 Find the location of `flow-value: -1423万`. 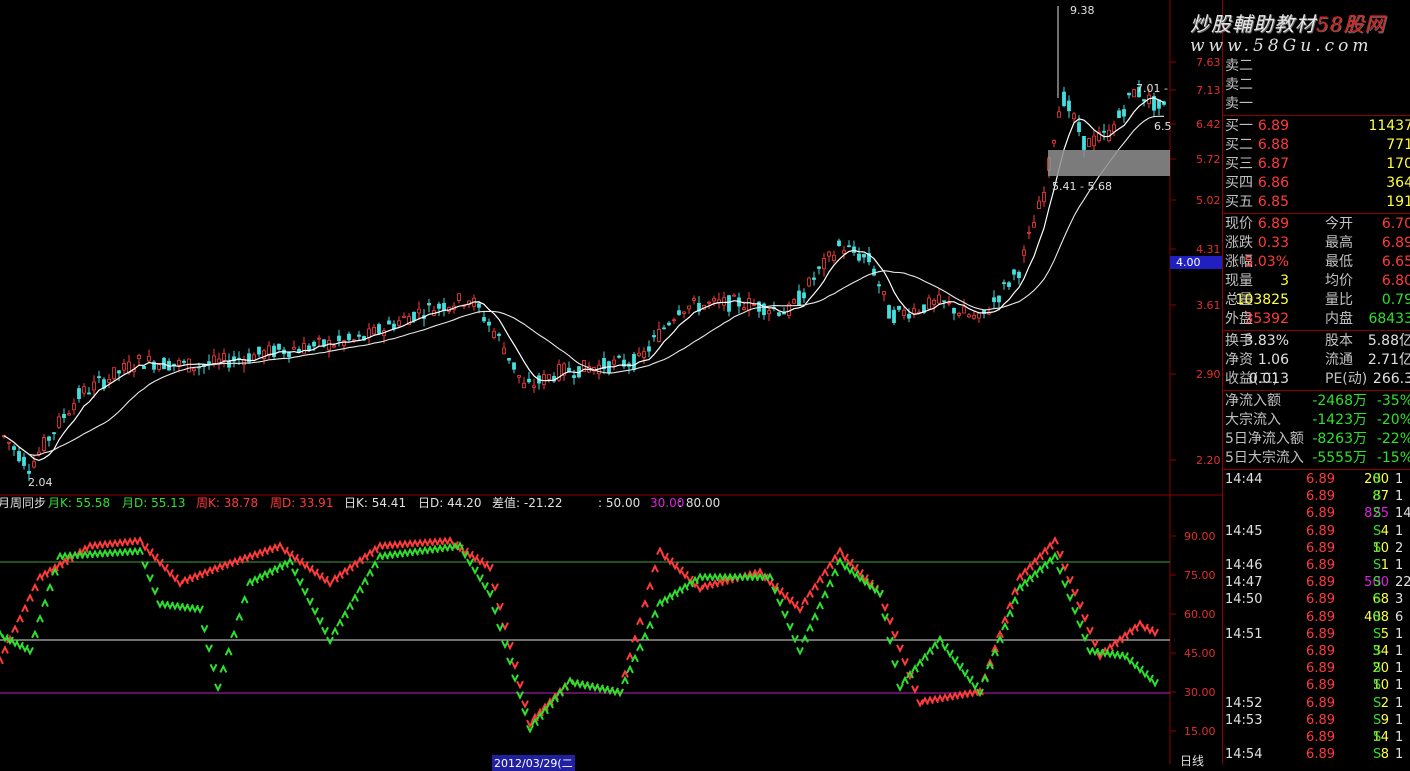

flow-value: -1423万 is located at coordinates (1339, 420).